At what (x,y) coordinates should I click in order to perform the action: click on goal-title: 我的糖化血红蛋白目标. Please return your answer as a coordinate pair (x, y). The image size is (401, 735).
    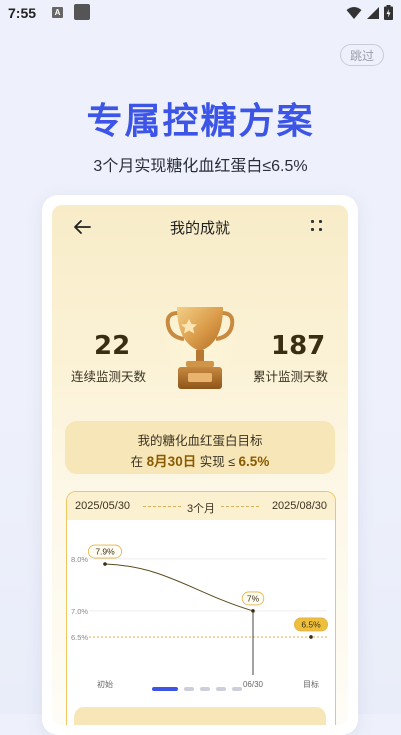
    Looking at the image, I should click on (200, 441).